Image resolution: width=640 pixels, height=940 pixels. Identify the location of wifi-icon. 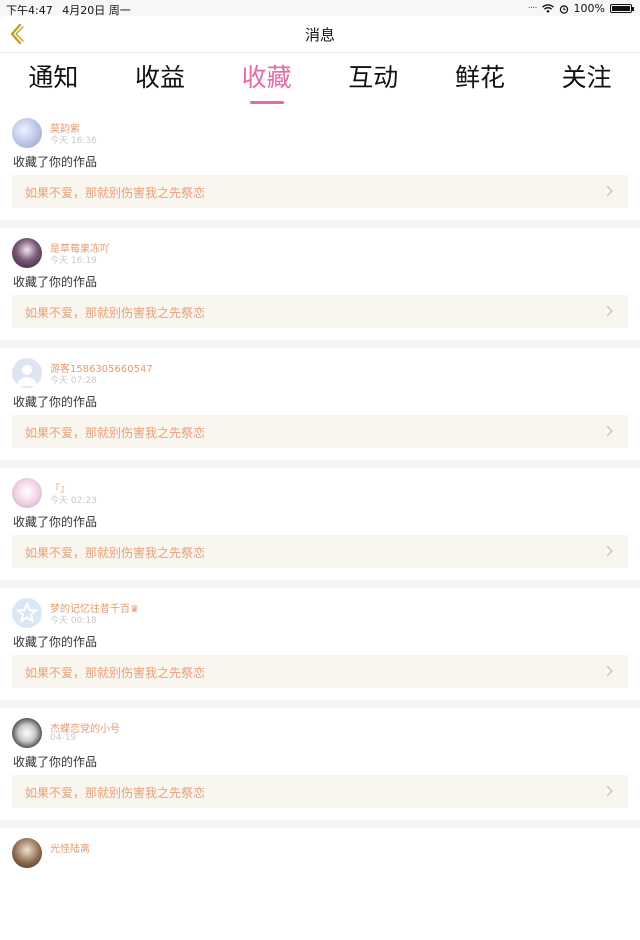
(547, 8).